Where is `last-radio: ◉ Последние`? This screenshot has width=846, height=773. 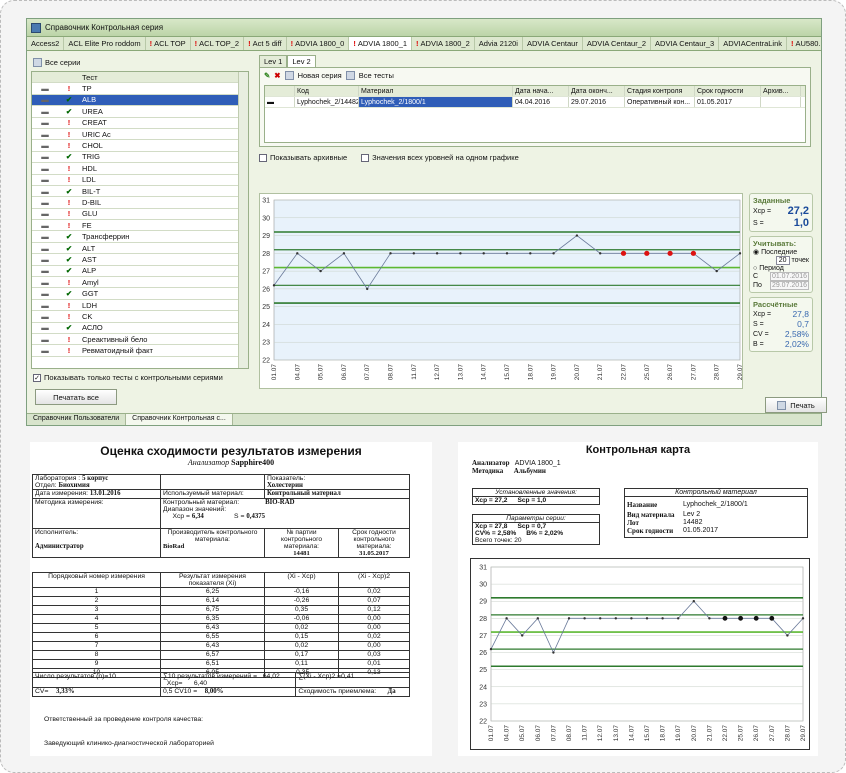 last-radio: ◉ Последние is located at coordinates (781, 252).